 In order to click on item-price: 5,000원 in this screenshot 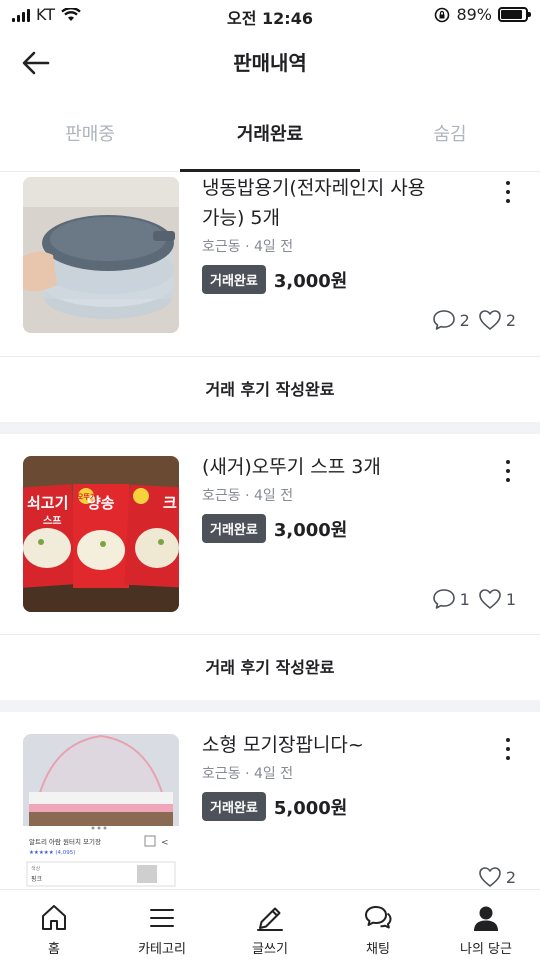, I will do `click(310, 808)`.